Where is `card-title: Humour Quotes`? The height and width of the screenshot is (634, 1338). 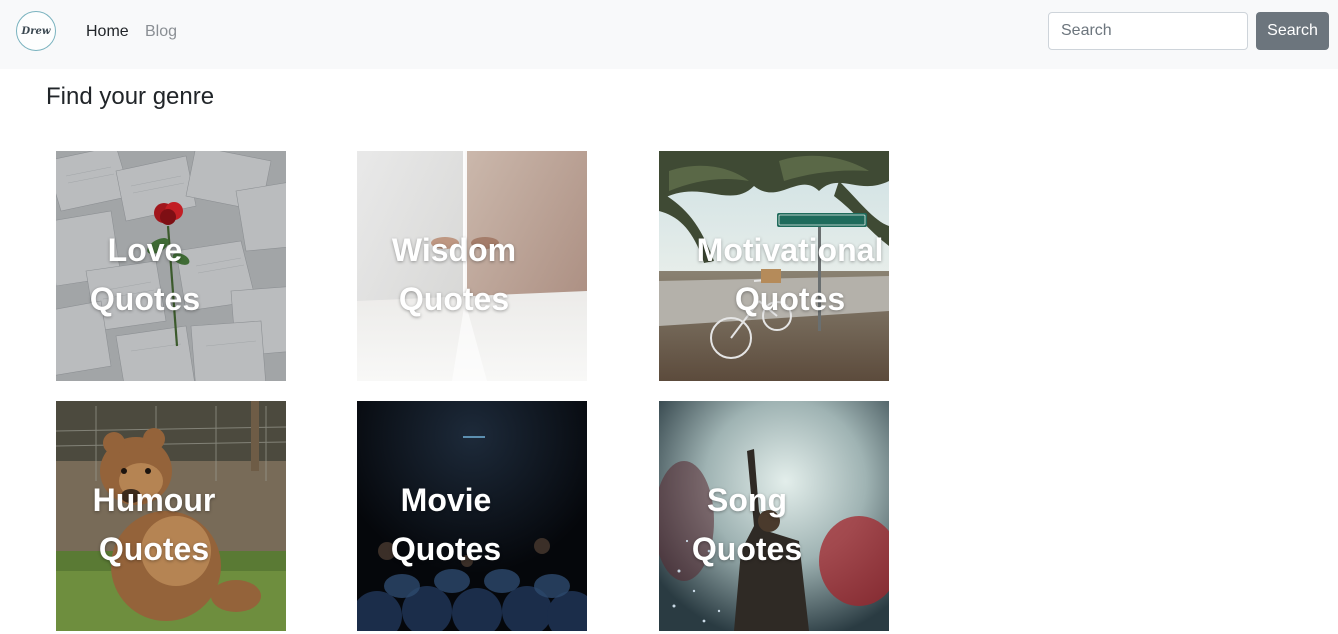
card-title: Humour Quotes is located at coordinates (162, 525).